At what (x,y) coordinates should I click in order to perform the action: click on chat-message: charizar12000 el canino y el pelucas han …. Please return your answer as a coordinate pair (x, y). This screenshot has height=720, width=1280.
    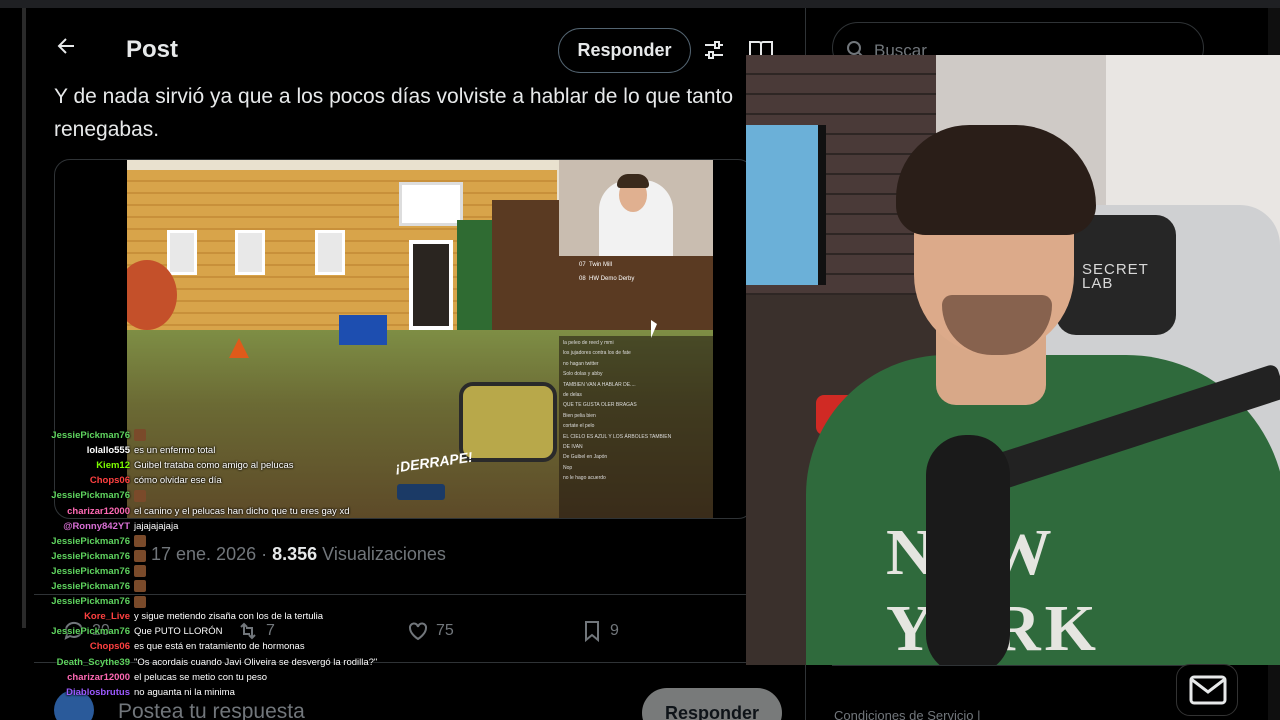
    Looking at the image, I should click on (199, 511).